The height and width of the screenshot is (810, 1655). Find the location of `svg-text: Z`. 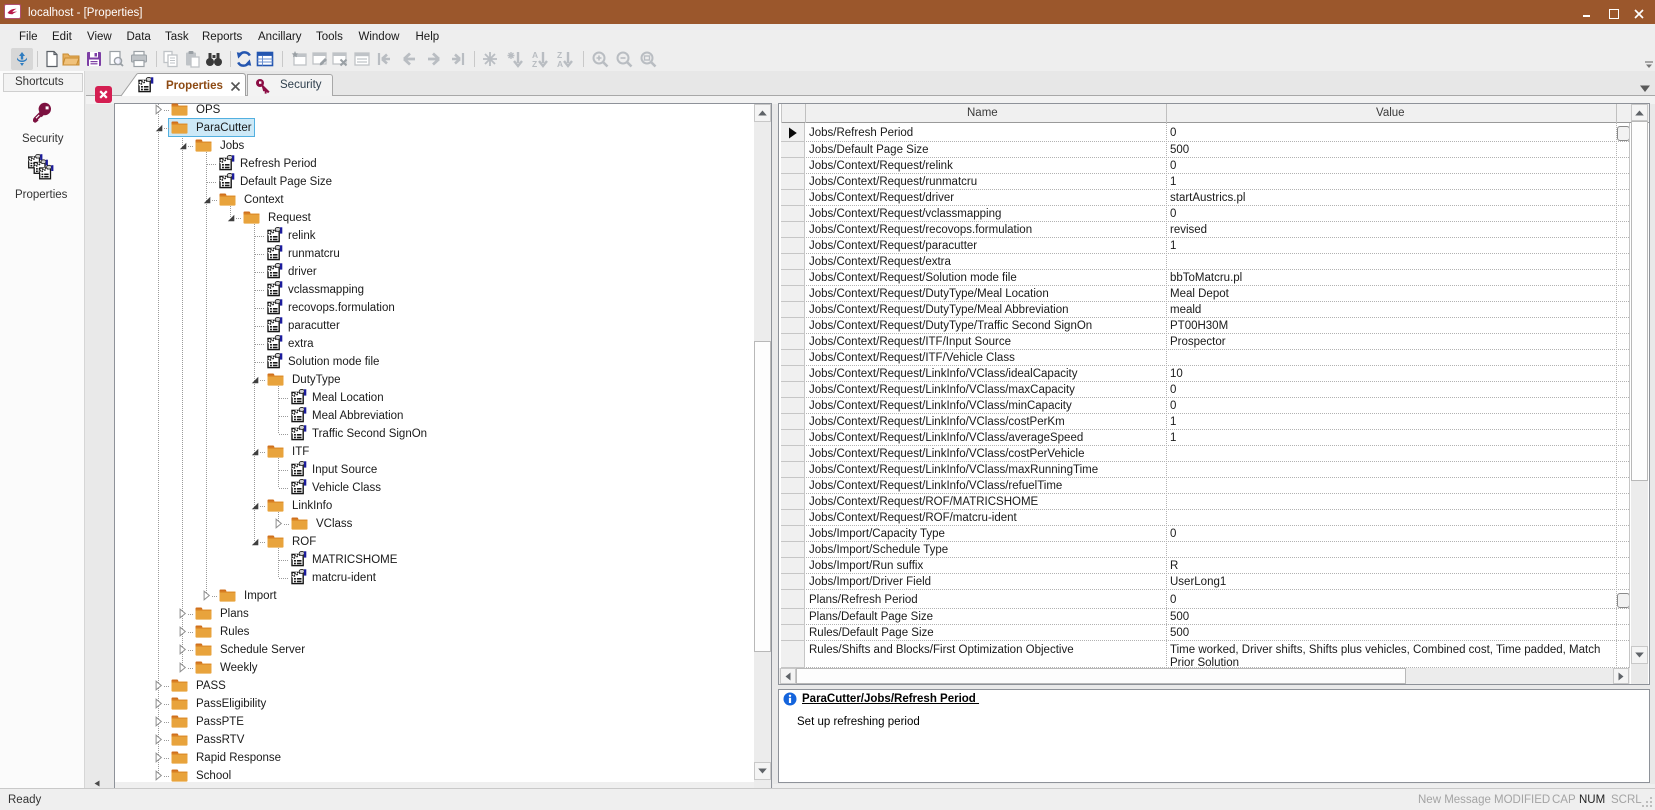

svg-text: Z is located at coordinates (534, 63).